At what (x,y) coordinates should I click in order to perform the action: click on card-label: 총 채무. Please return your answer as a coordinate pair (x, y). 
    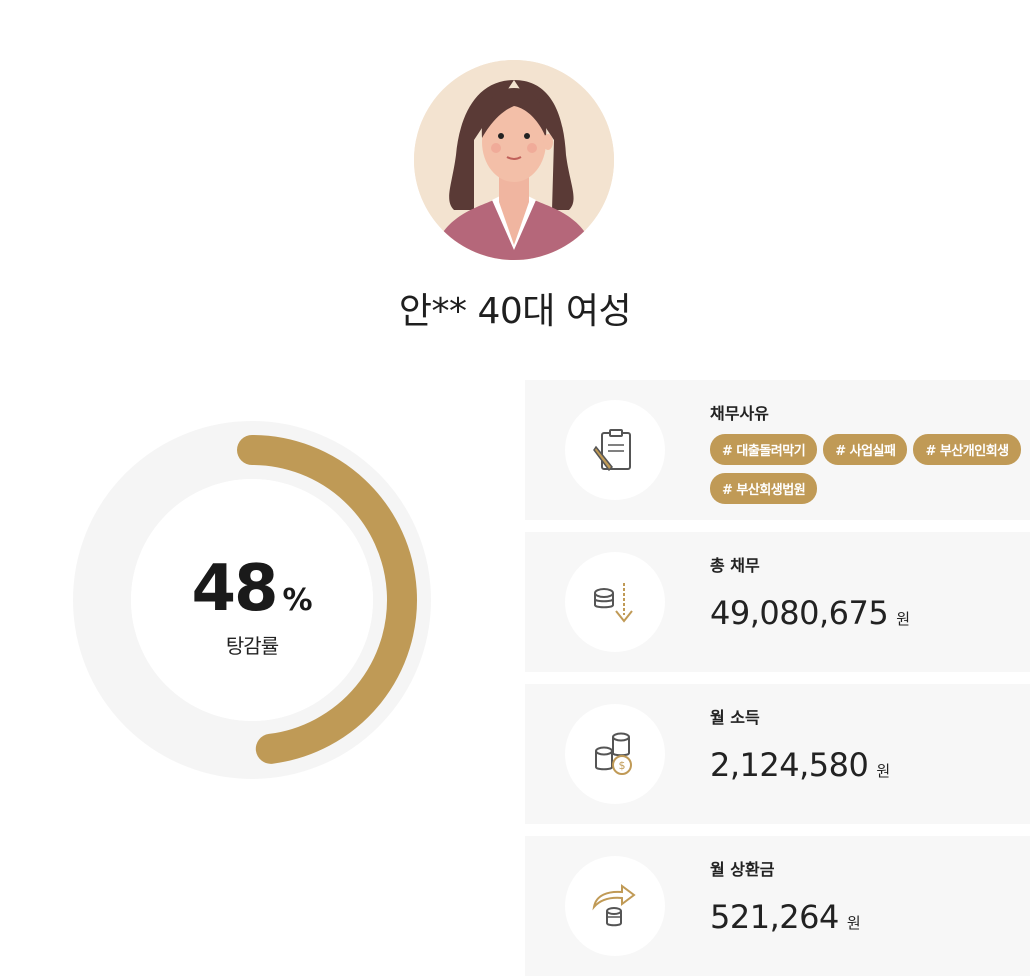
    Looking at the image, I should click on (735, 565).